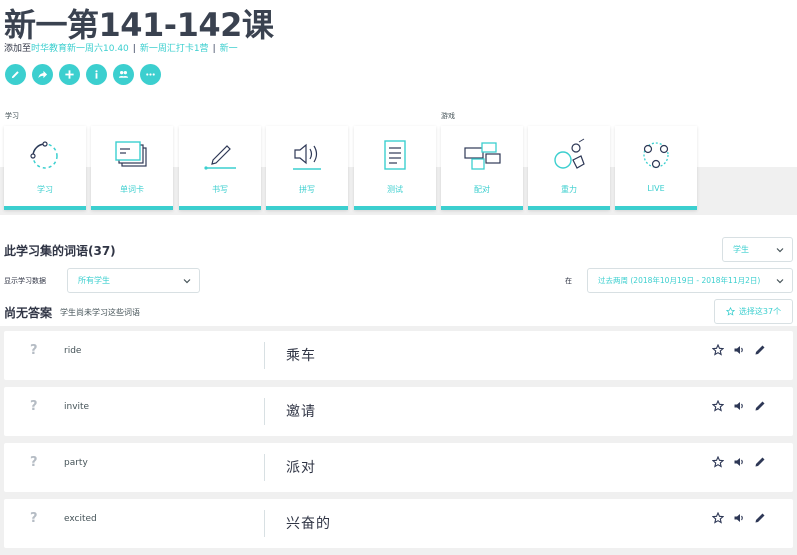  I want to click on added-prefix: 添加至, so click(18, 49).